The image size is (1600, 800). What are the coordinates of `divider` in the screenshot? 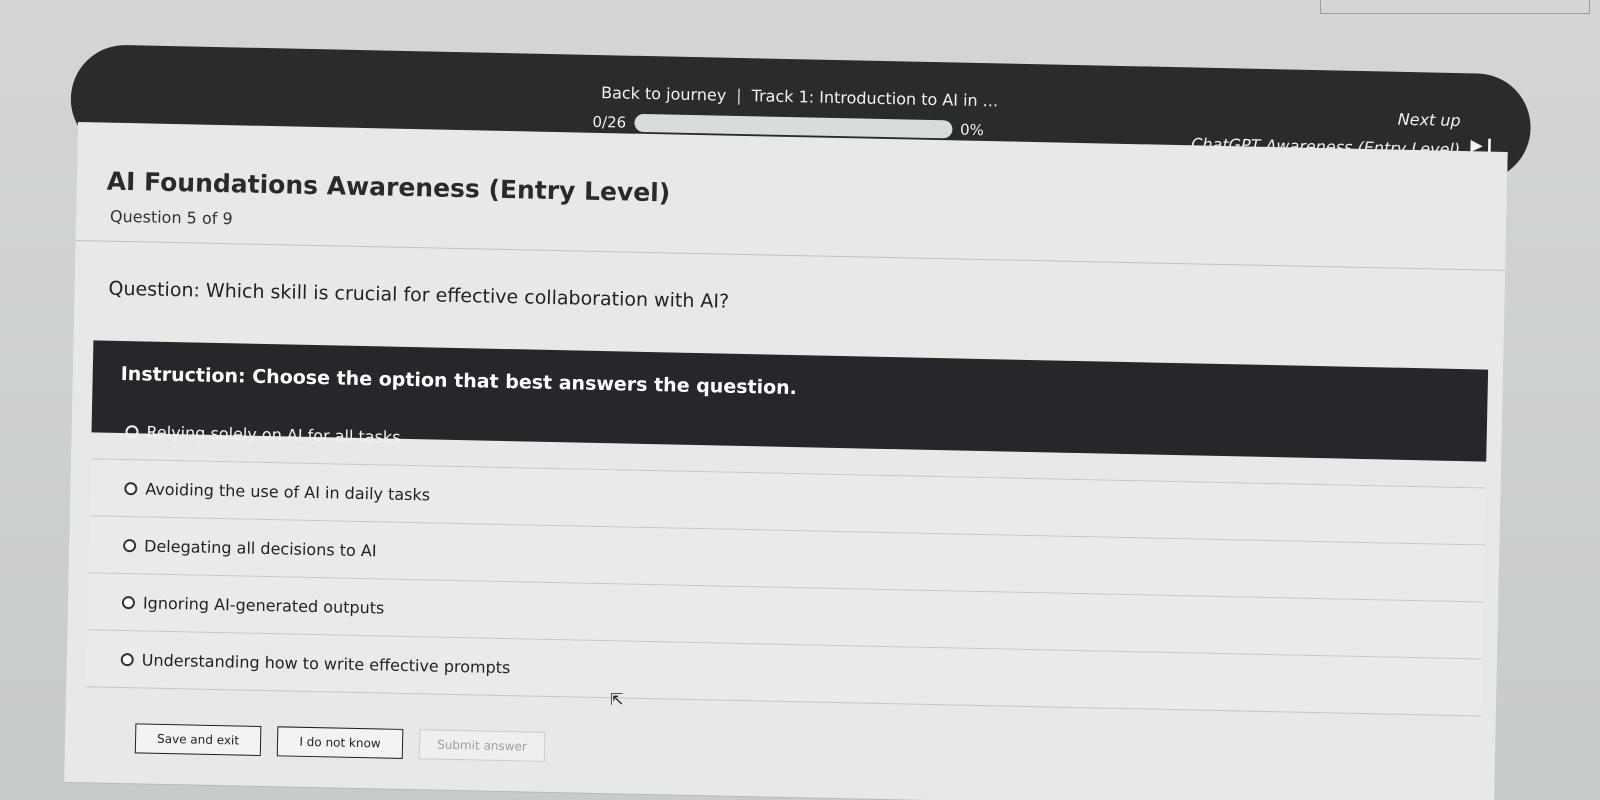 It's located at (790, 255).